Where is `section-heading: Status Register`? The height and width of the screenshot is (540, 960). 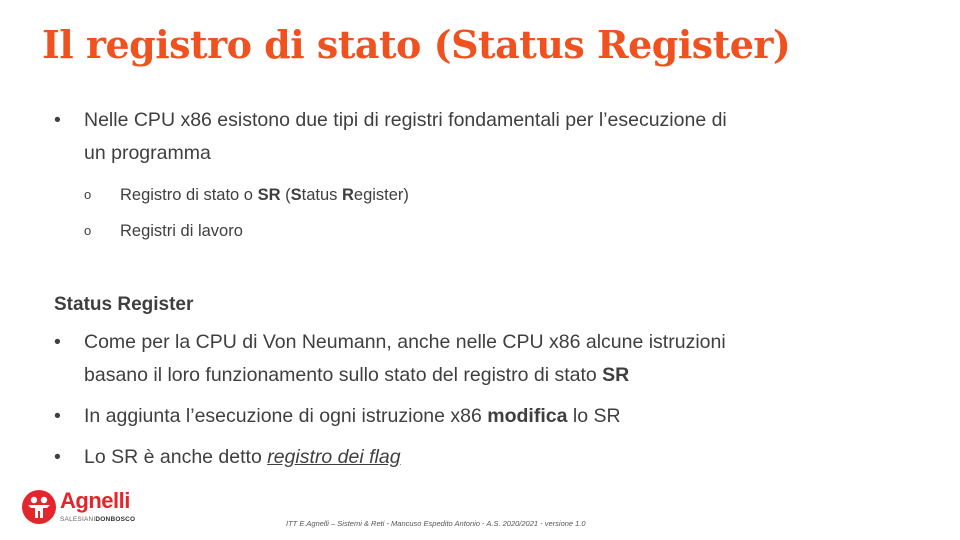
section-heading: Status Register is located at coordinates (124, 304).